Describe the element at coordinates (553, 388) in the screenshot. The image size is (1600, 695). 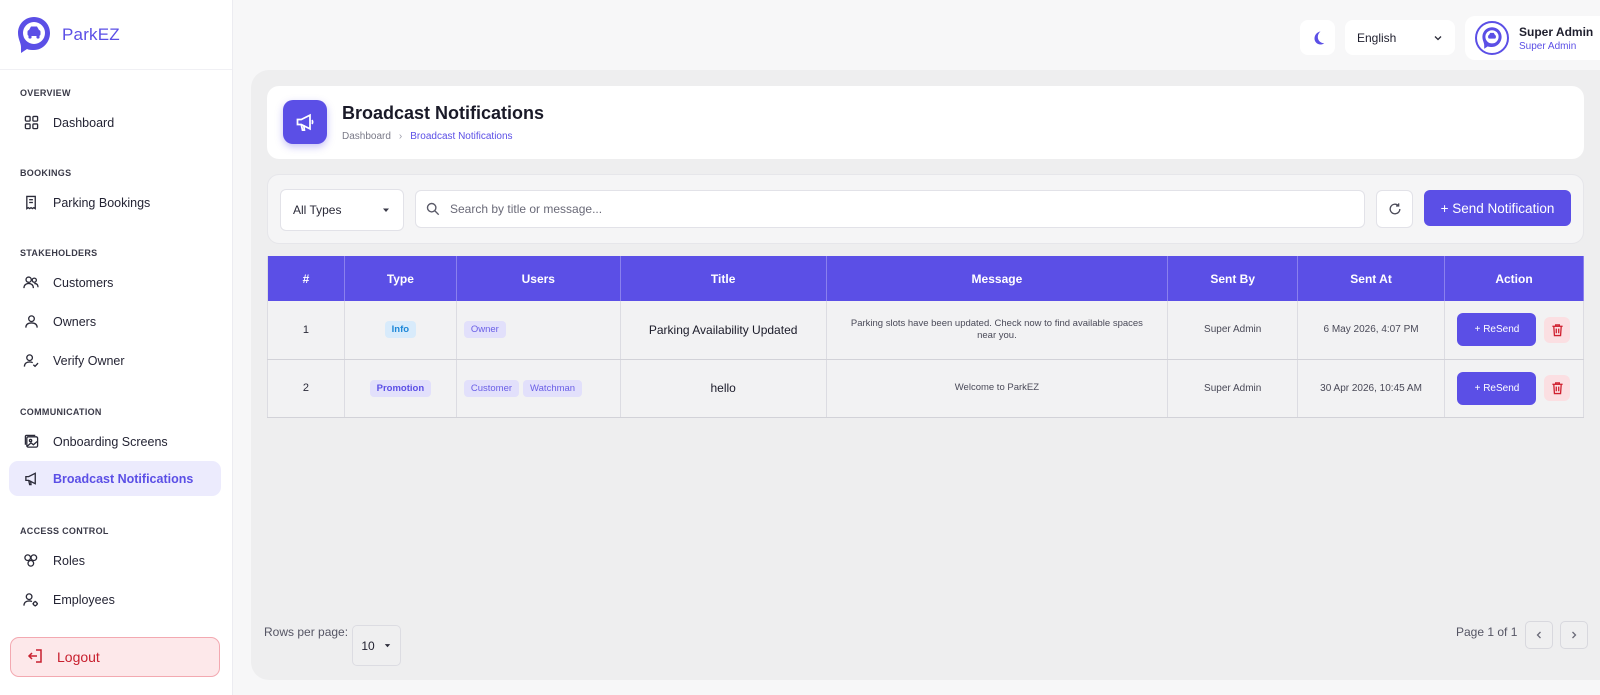
I see `user-badge: Watchman` at that location.